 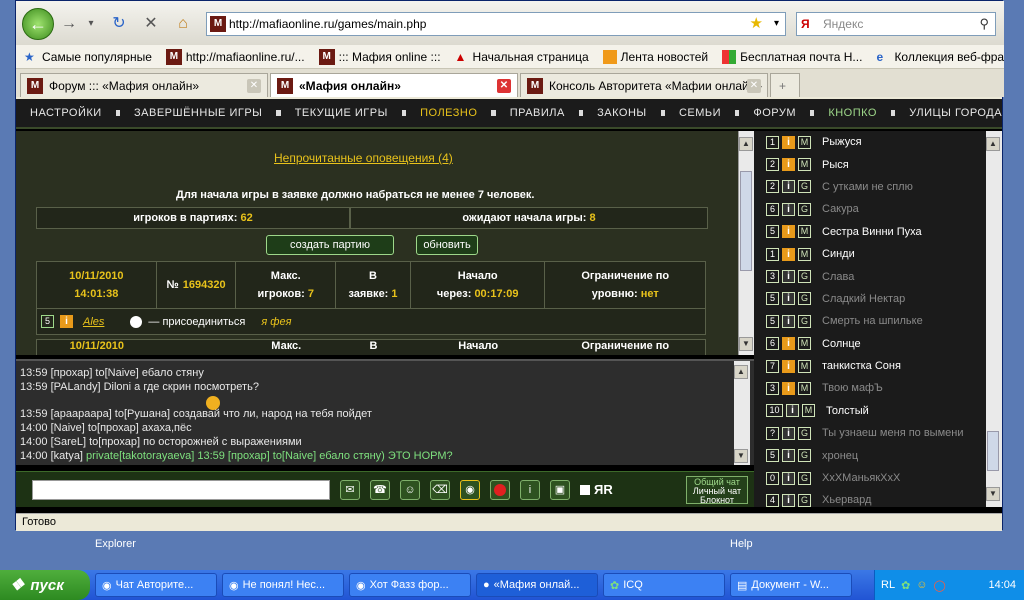 What do you see at coordinates (835, 165) in the screenshot?
I see `player-name: Рыся` at bounding box center [835, 165].